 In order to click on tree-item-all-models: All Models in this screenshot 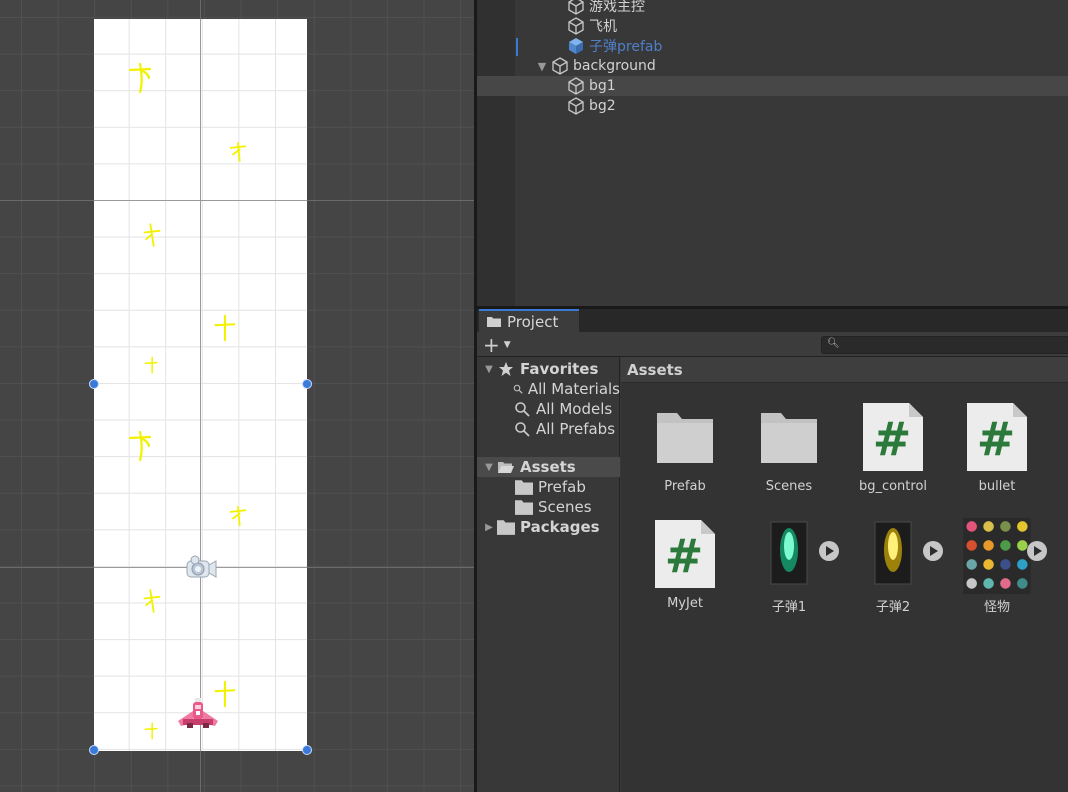, I will do `click(562, 409)`.